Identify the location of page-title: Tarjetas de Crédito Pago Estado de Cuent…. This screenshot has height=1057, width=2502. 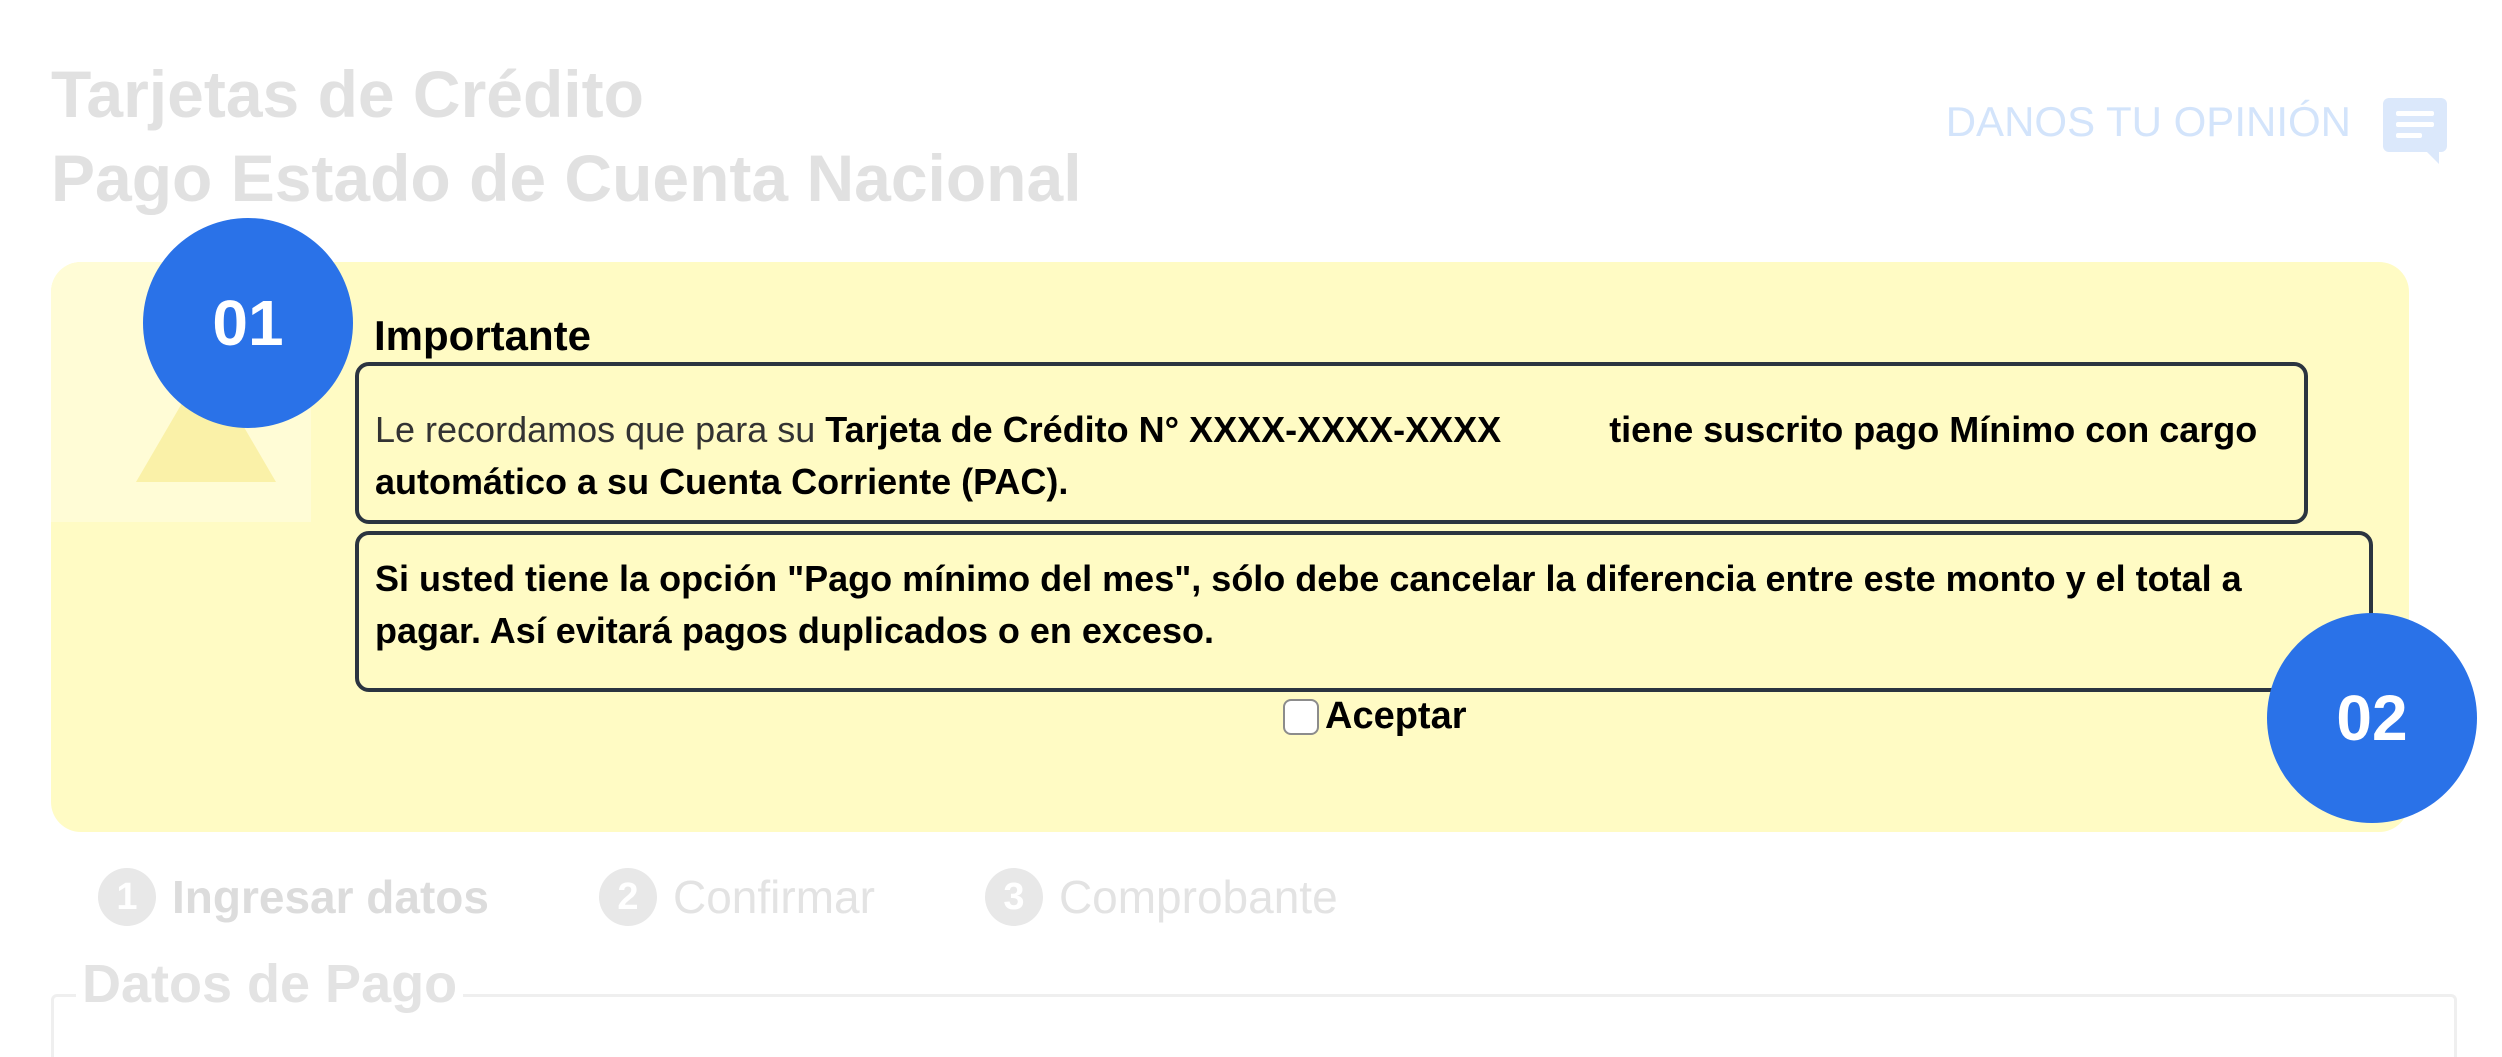
(566, 136).